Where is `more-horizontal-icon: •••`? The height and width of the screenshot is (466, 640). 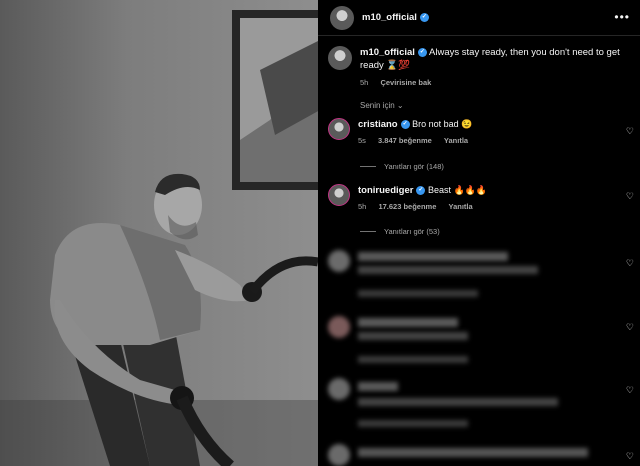
more-horizontal-icon: ••• is located at coordinates (622, 17).